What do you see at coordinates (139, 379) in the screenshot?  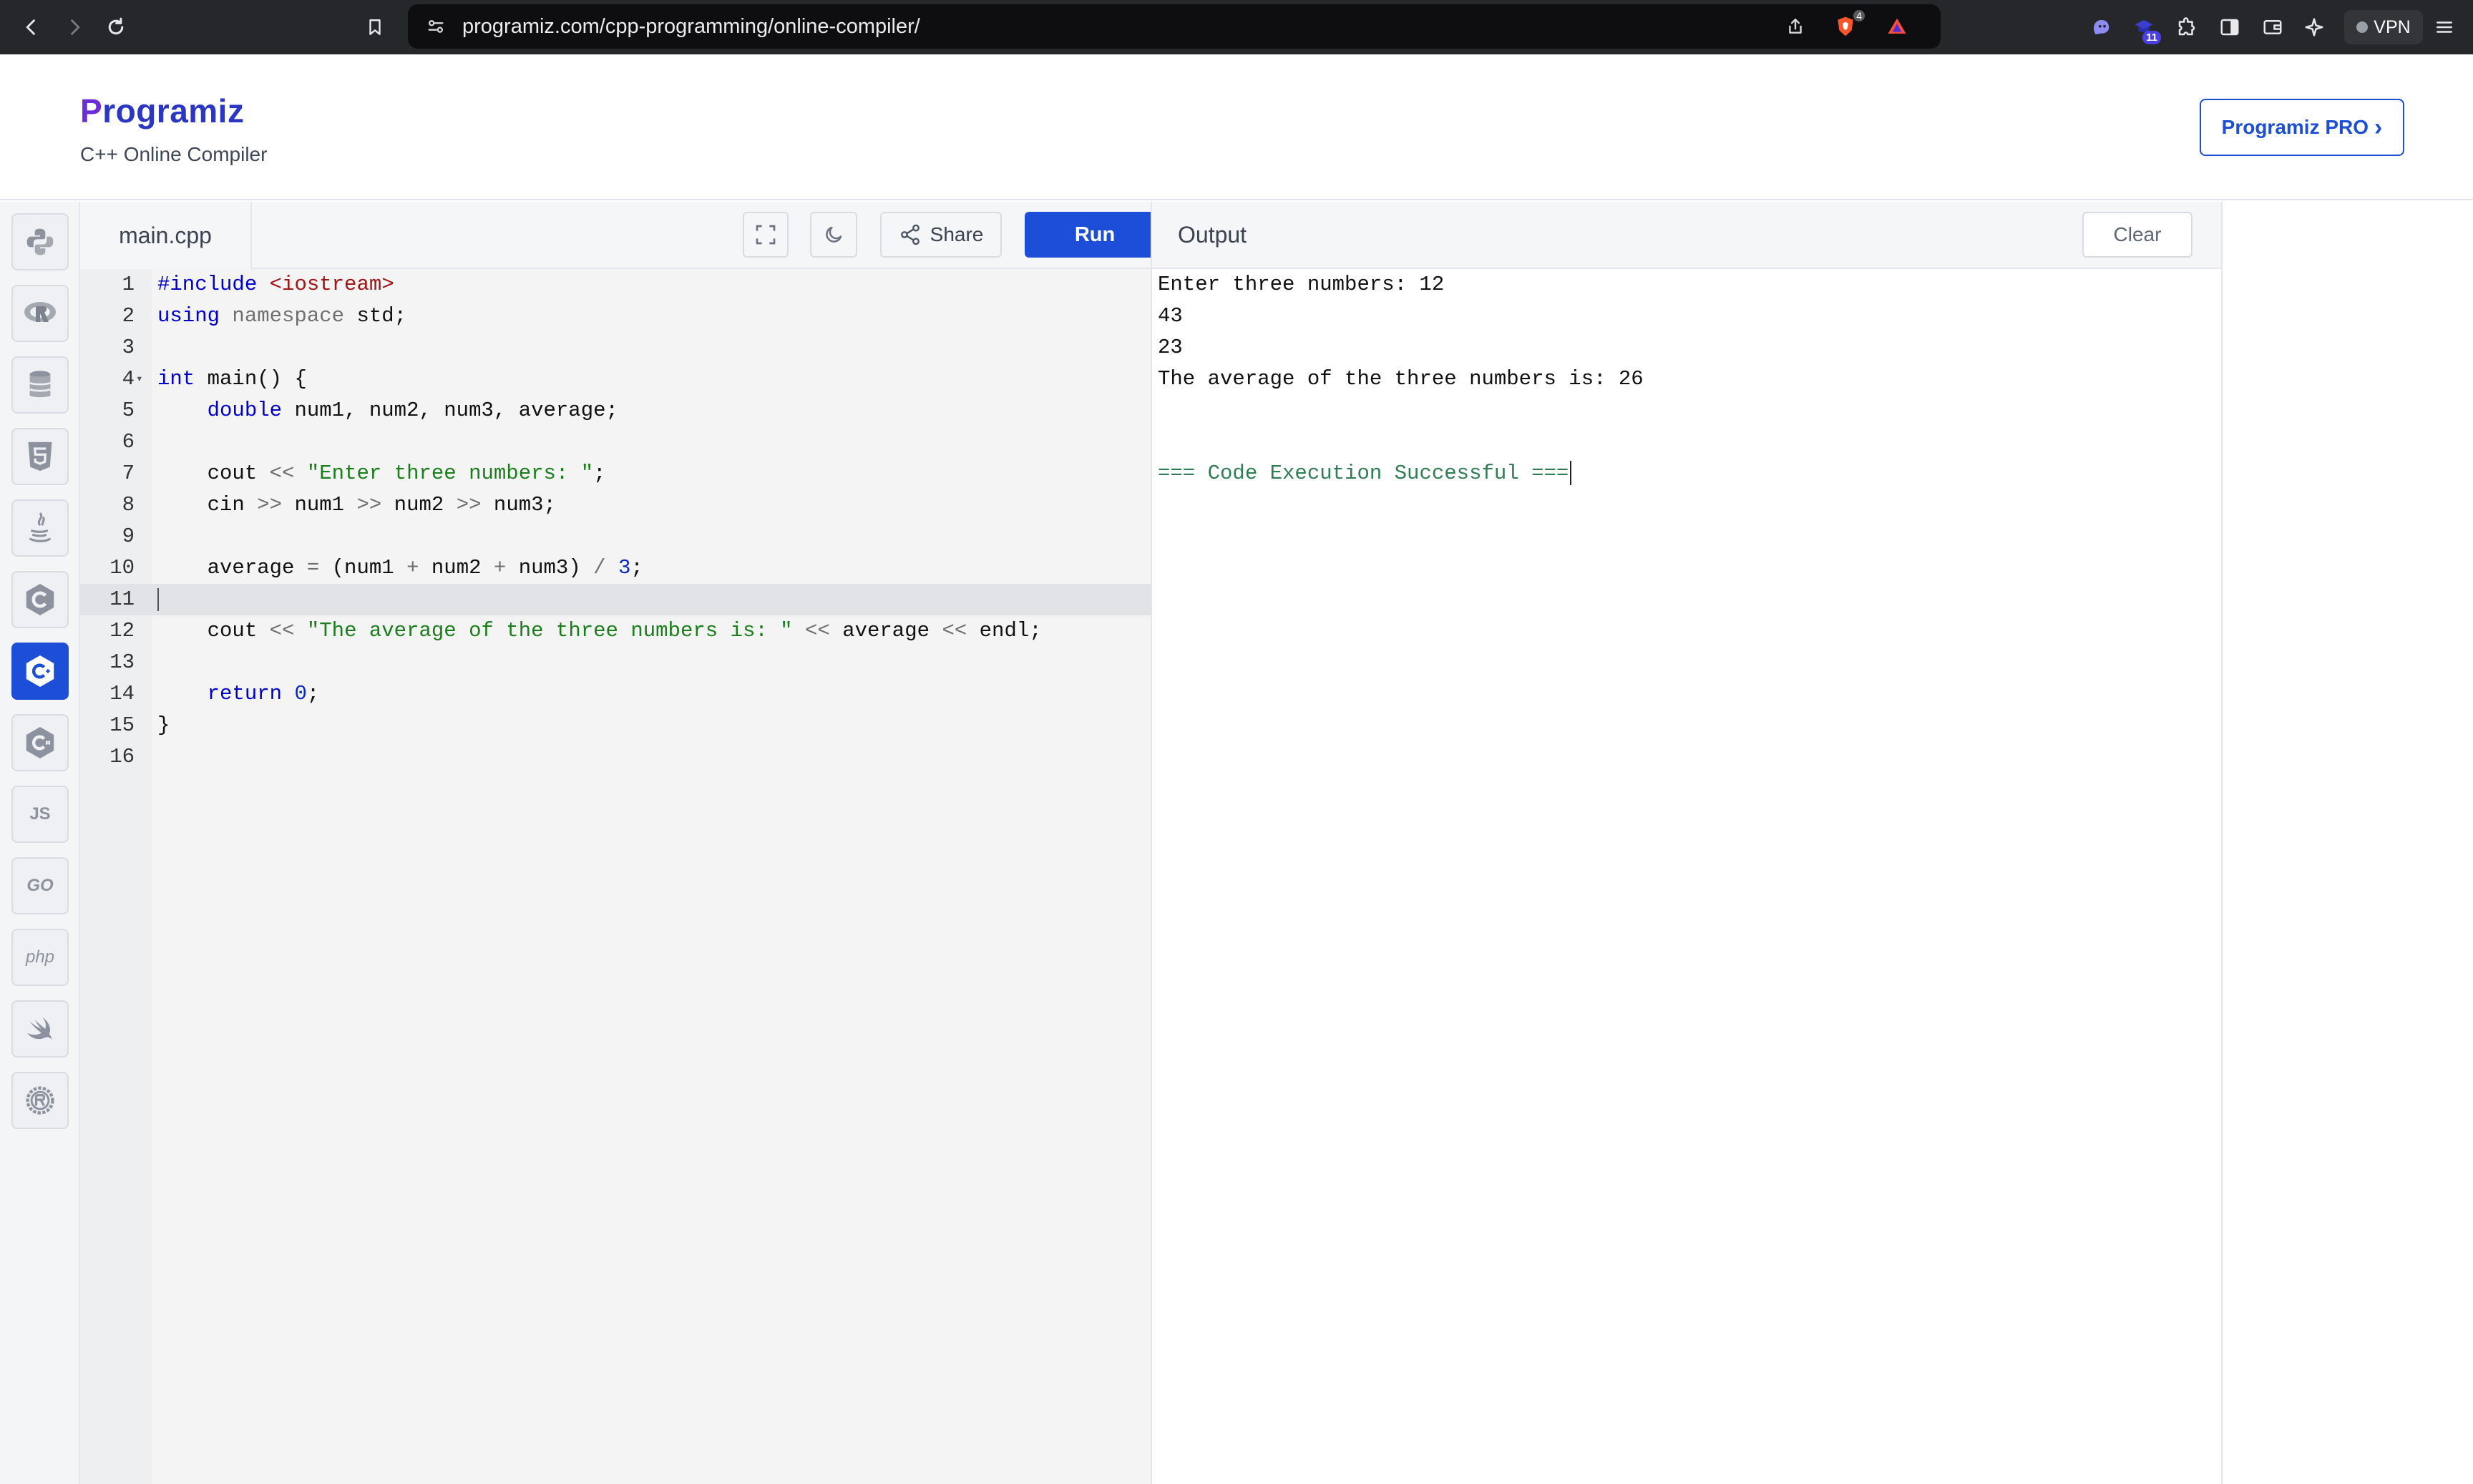 I see `fold-arrow-icon: ▾` at bounding box center [139, 379].